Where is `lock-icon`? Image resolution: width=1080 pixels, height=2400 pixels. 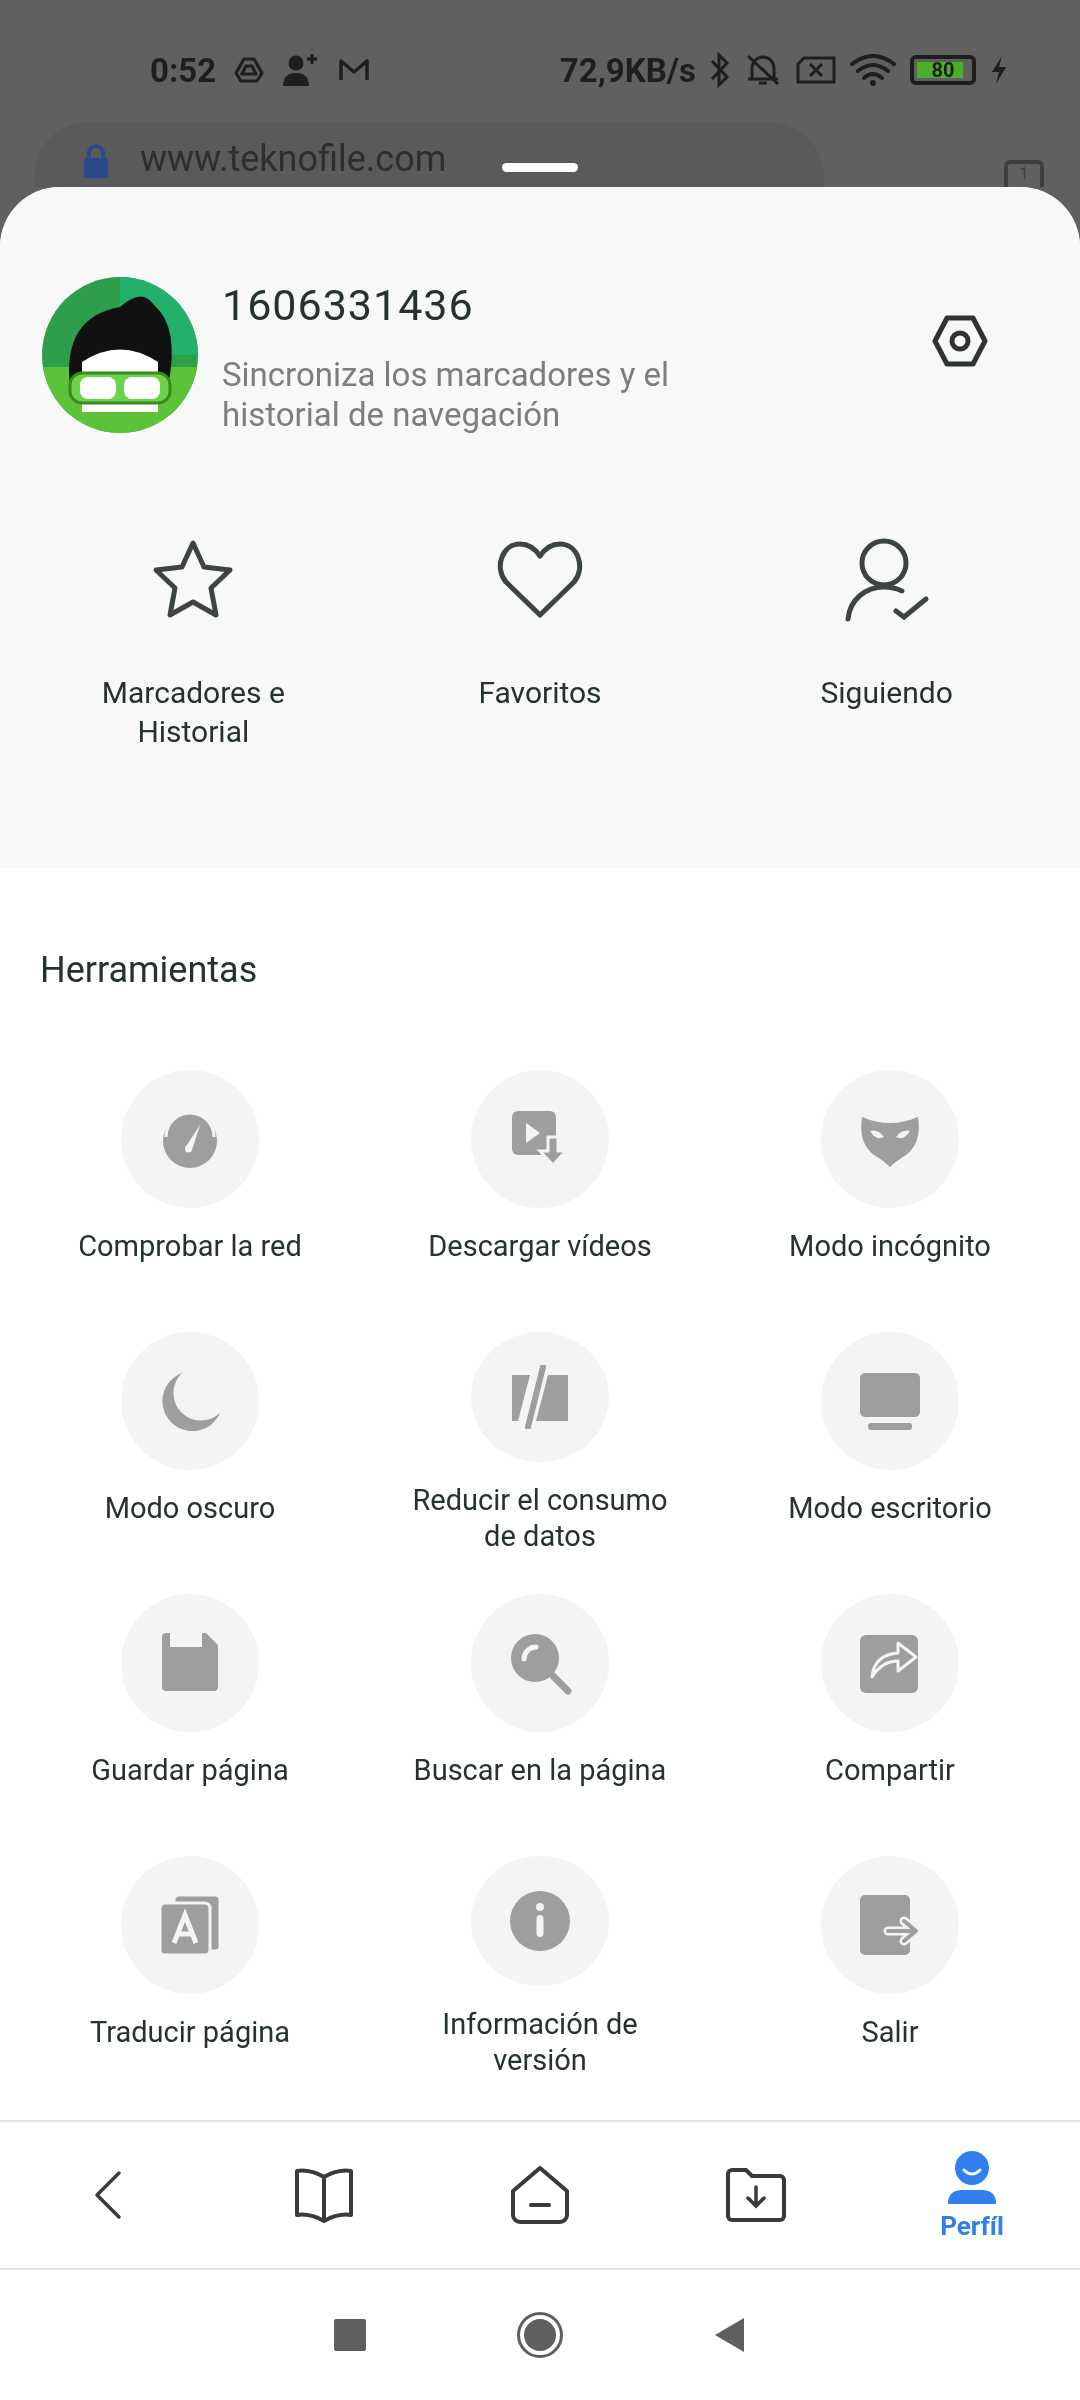
lock-icon is located at coordinates (96, 162).